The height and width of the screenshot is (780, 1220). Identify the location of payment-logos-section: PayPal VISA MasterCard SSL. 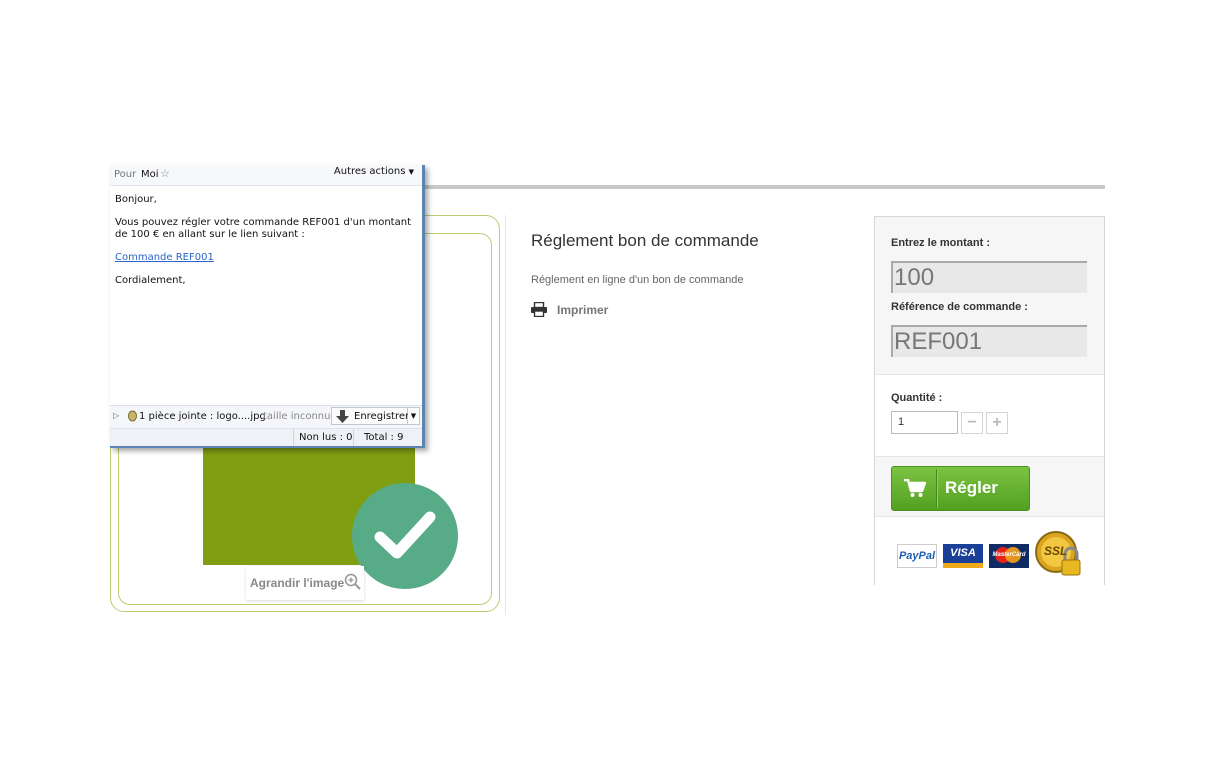
(989, 550).